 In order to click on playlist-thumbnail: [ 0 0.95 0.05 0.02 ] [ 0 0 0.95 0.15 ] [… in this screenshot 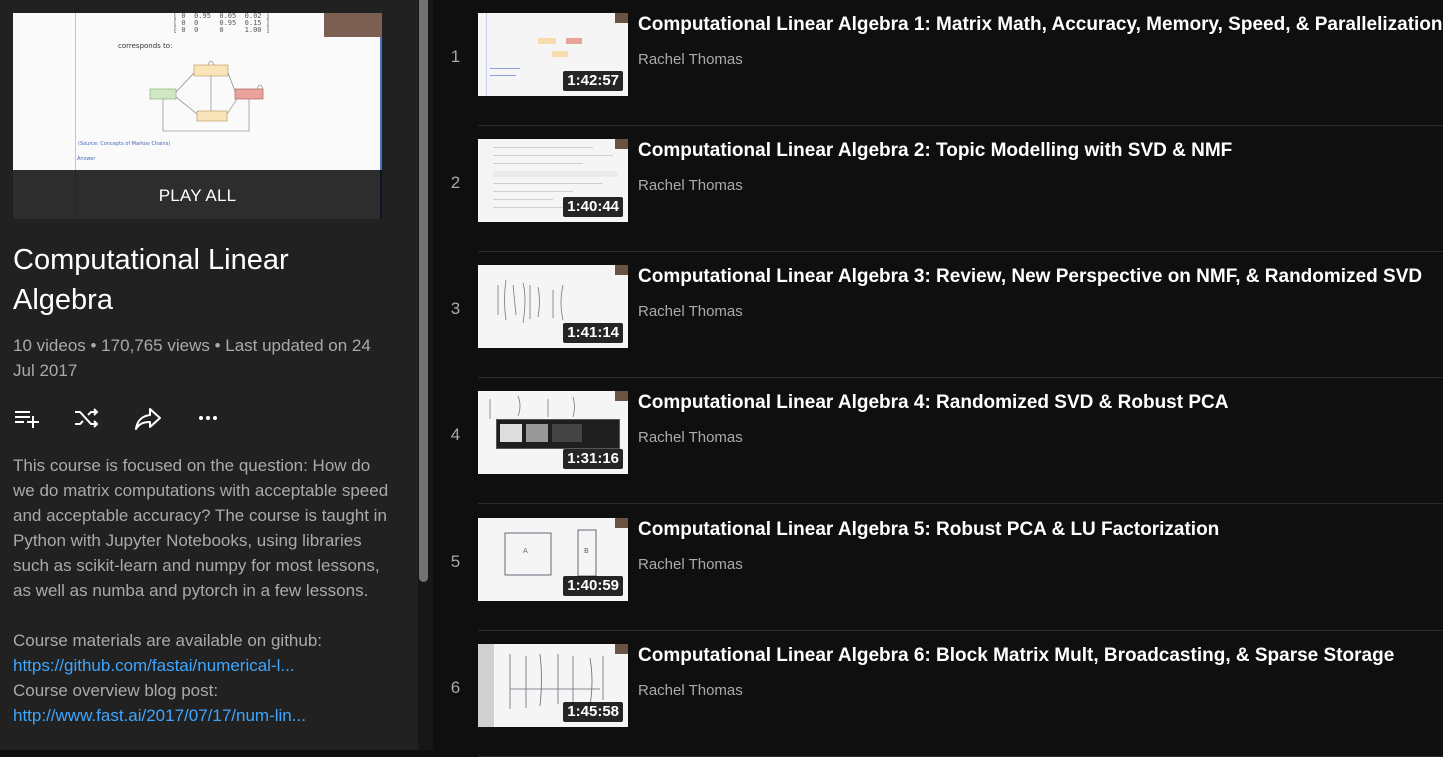, I will do `click(197, 116)`.